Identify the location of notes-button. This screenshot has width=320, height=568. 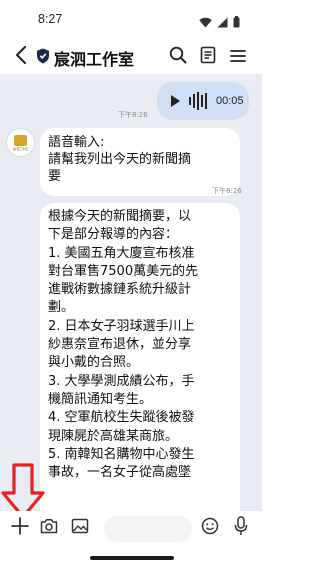
(208, 57).